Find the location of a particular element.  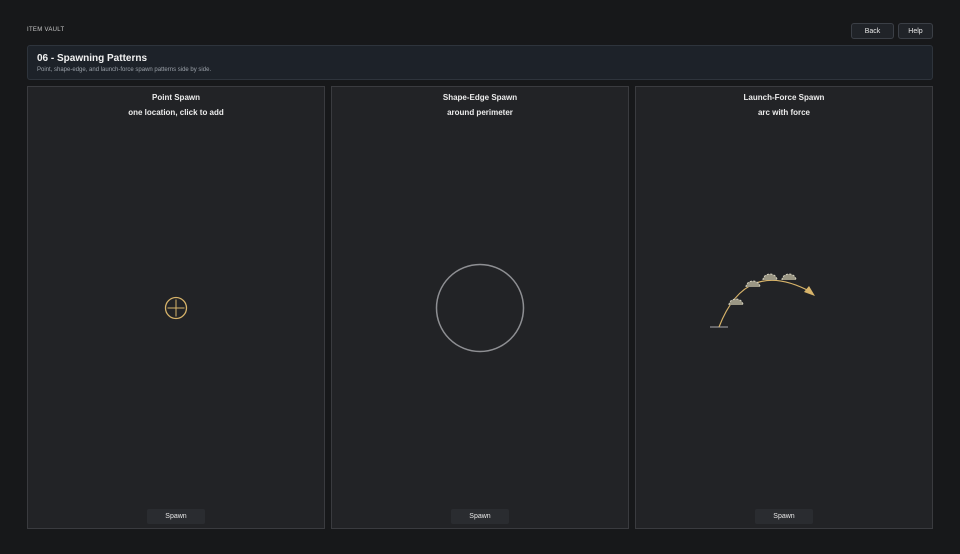

help-button: Help is located at coordinates (915, 31).